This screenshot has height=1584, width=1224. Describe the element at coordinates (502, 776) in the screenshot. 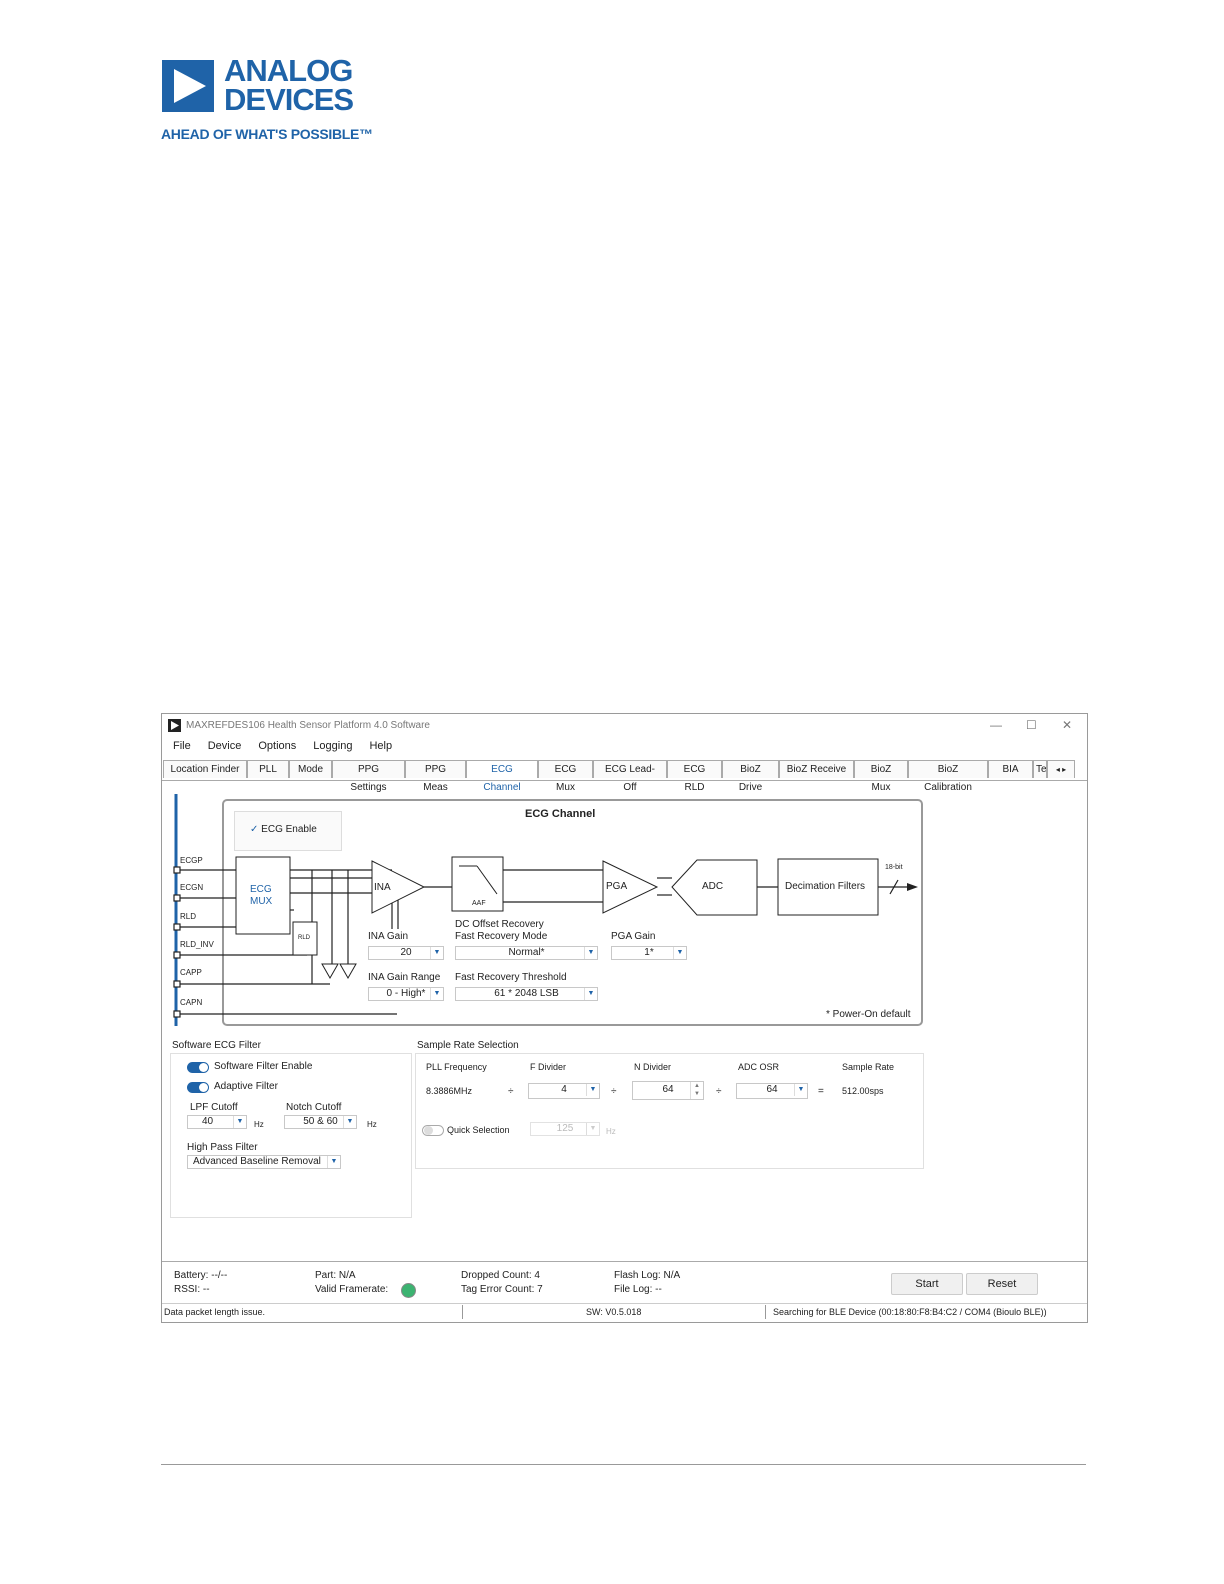

I see `tab-ecg-channel: ECG Channel` at that location.